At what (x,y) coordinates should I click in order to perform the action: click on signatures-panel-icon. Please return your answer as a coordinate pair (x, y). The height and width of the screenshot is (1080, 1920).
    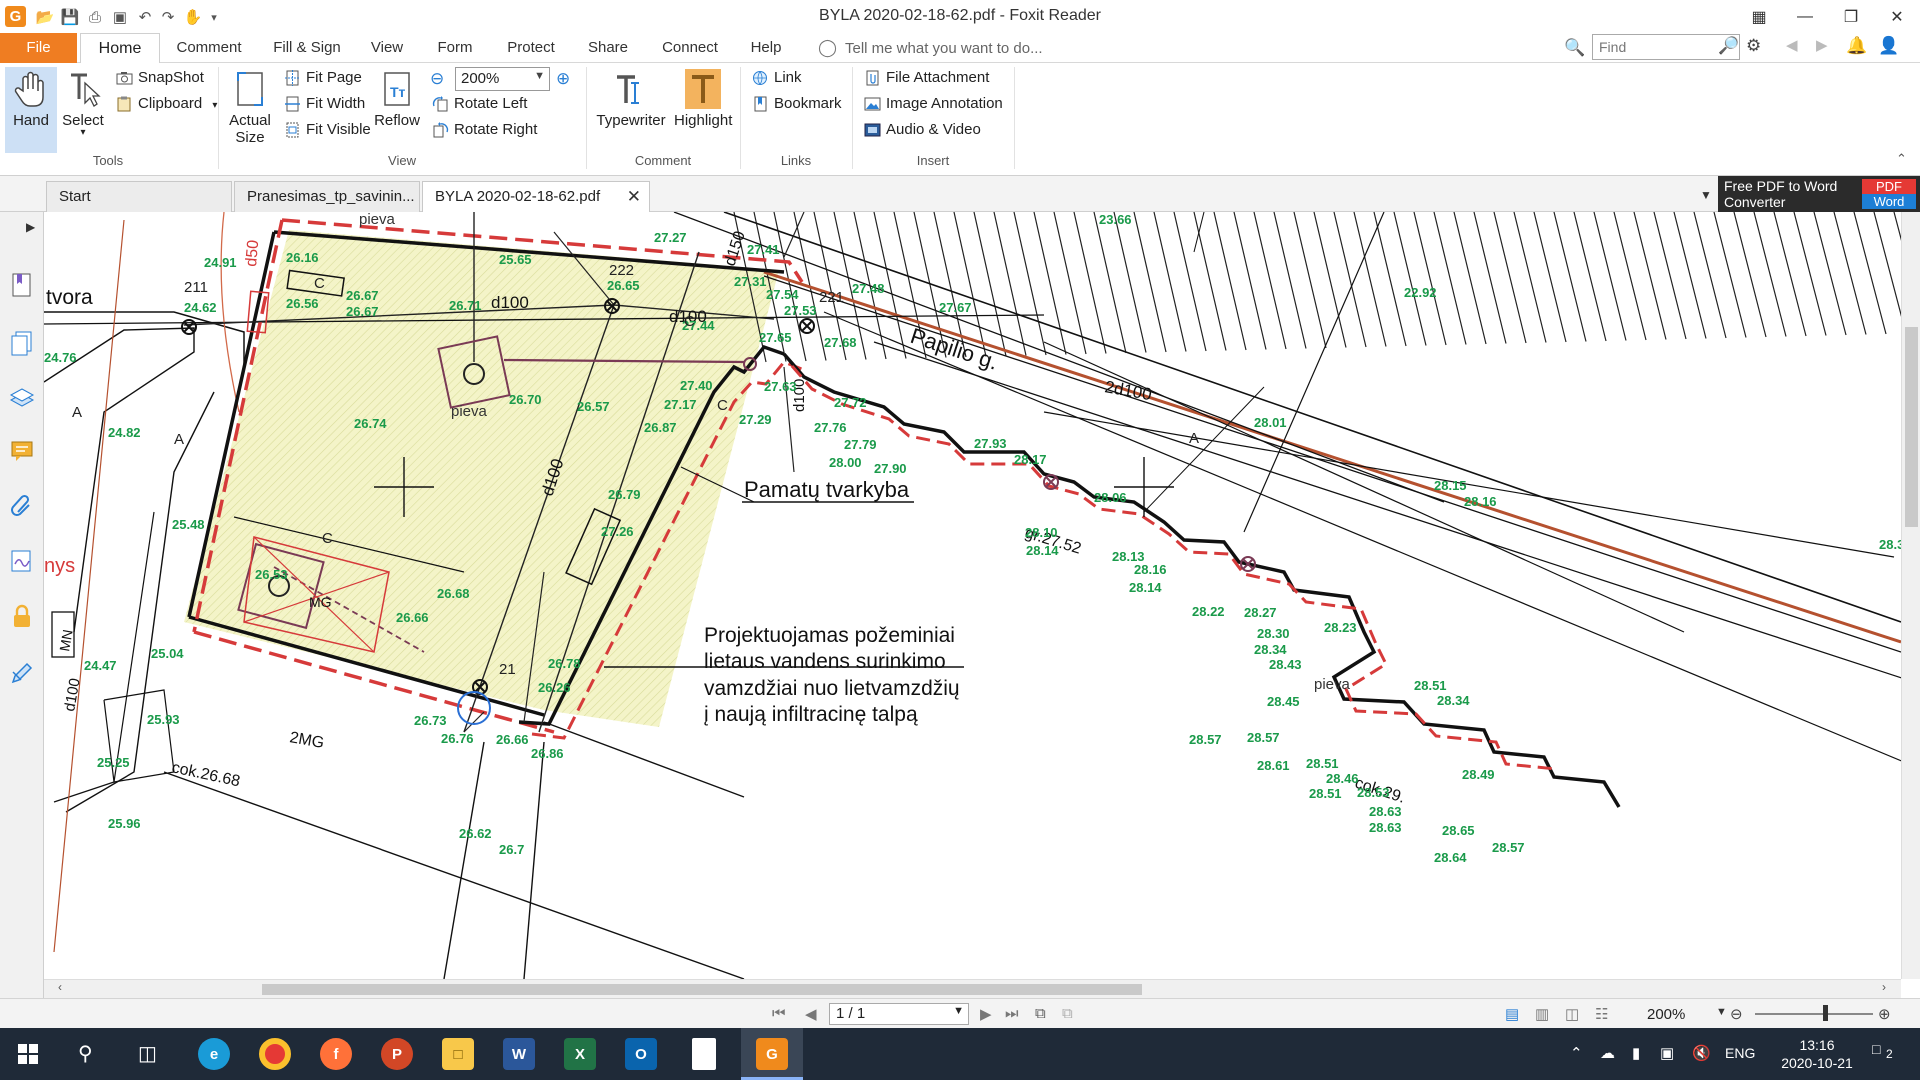
    Looking at the image, I should click on (22, 561).